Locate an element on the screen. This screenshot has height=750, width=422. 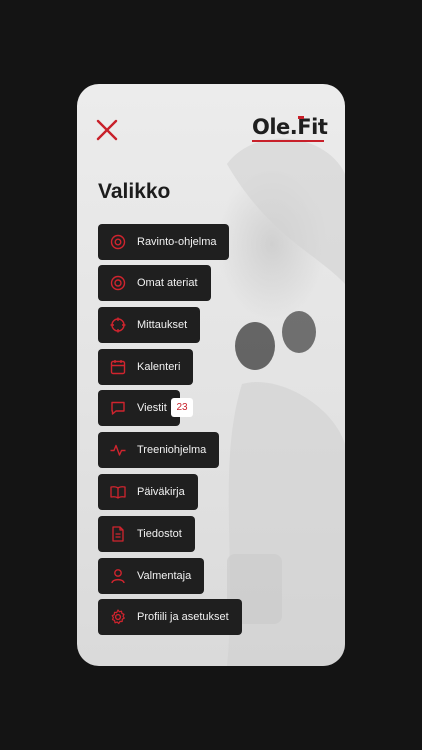
menu-item-label: Viestit is located at coordinates (152, 408).